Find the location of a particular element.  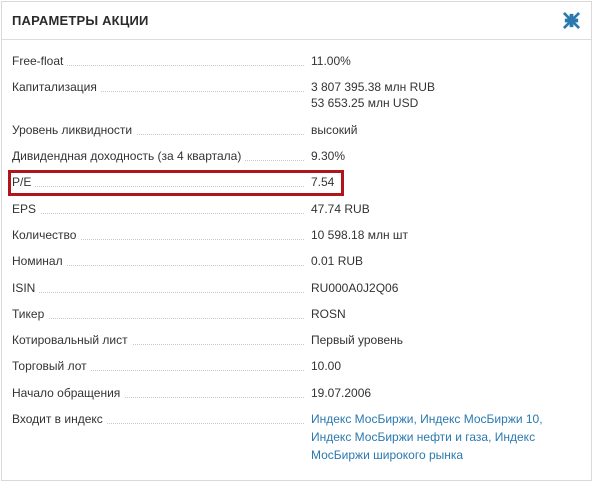

row-value: RU000A0J2Q06 is located at coordinates (355, 288).